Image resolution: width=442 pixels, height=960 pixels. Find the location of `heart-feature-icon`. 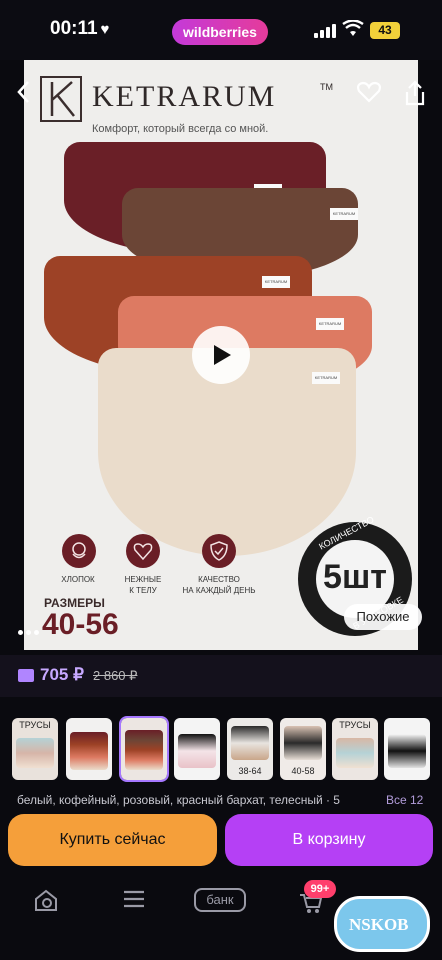

heart-feature-icon is located at coordinates (143, 551).